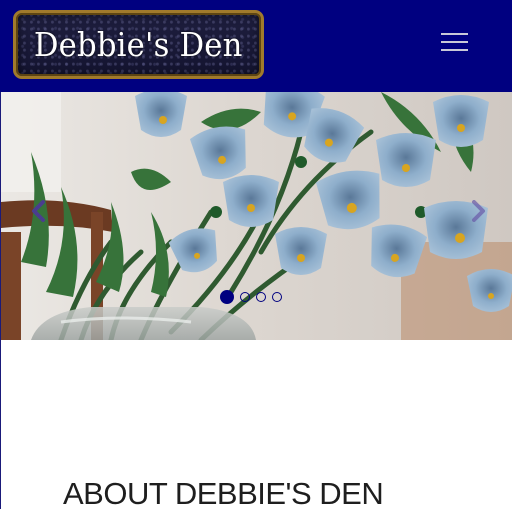 The width and height of the screenshot is (512, 512). I want to click on carousel-indicators, so click(251, 297).